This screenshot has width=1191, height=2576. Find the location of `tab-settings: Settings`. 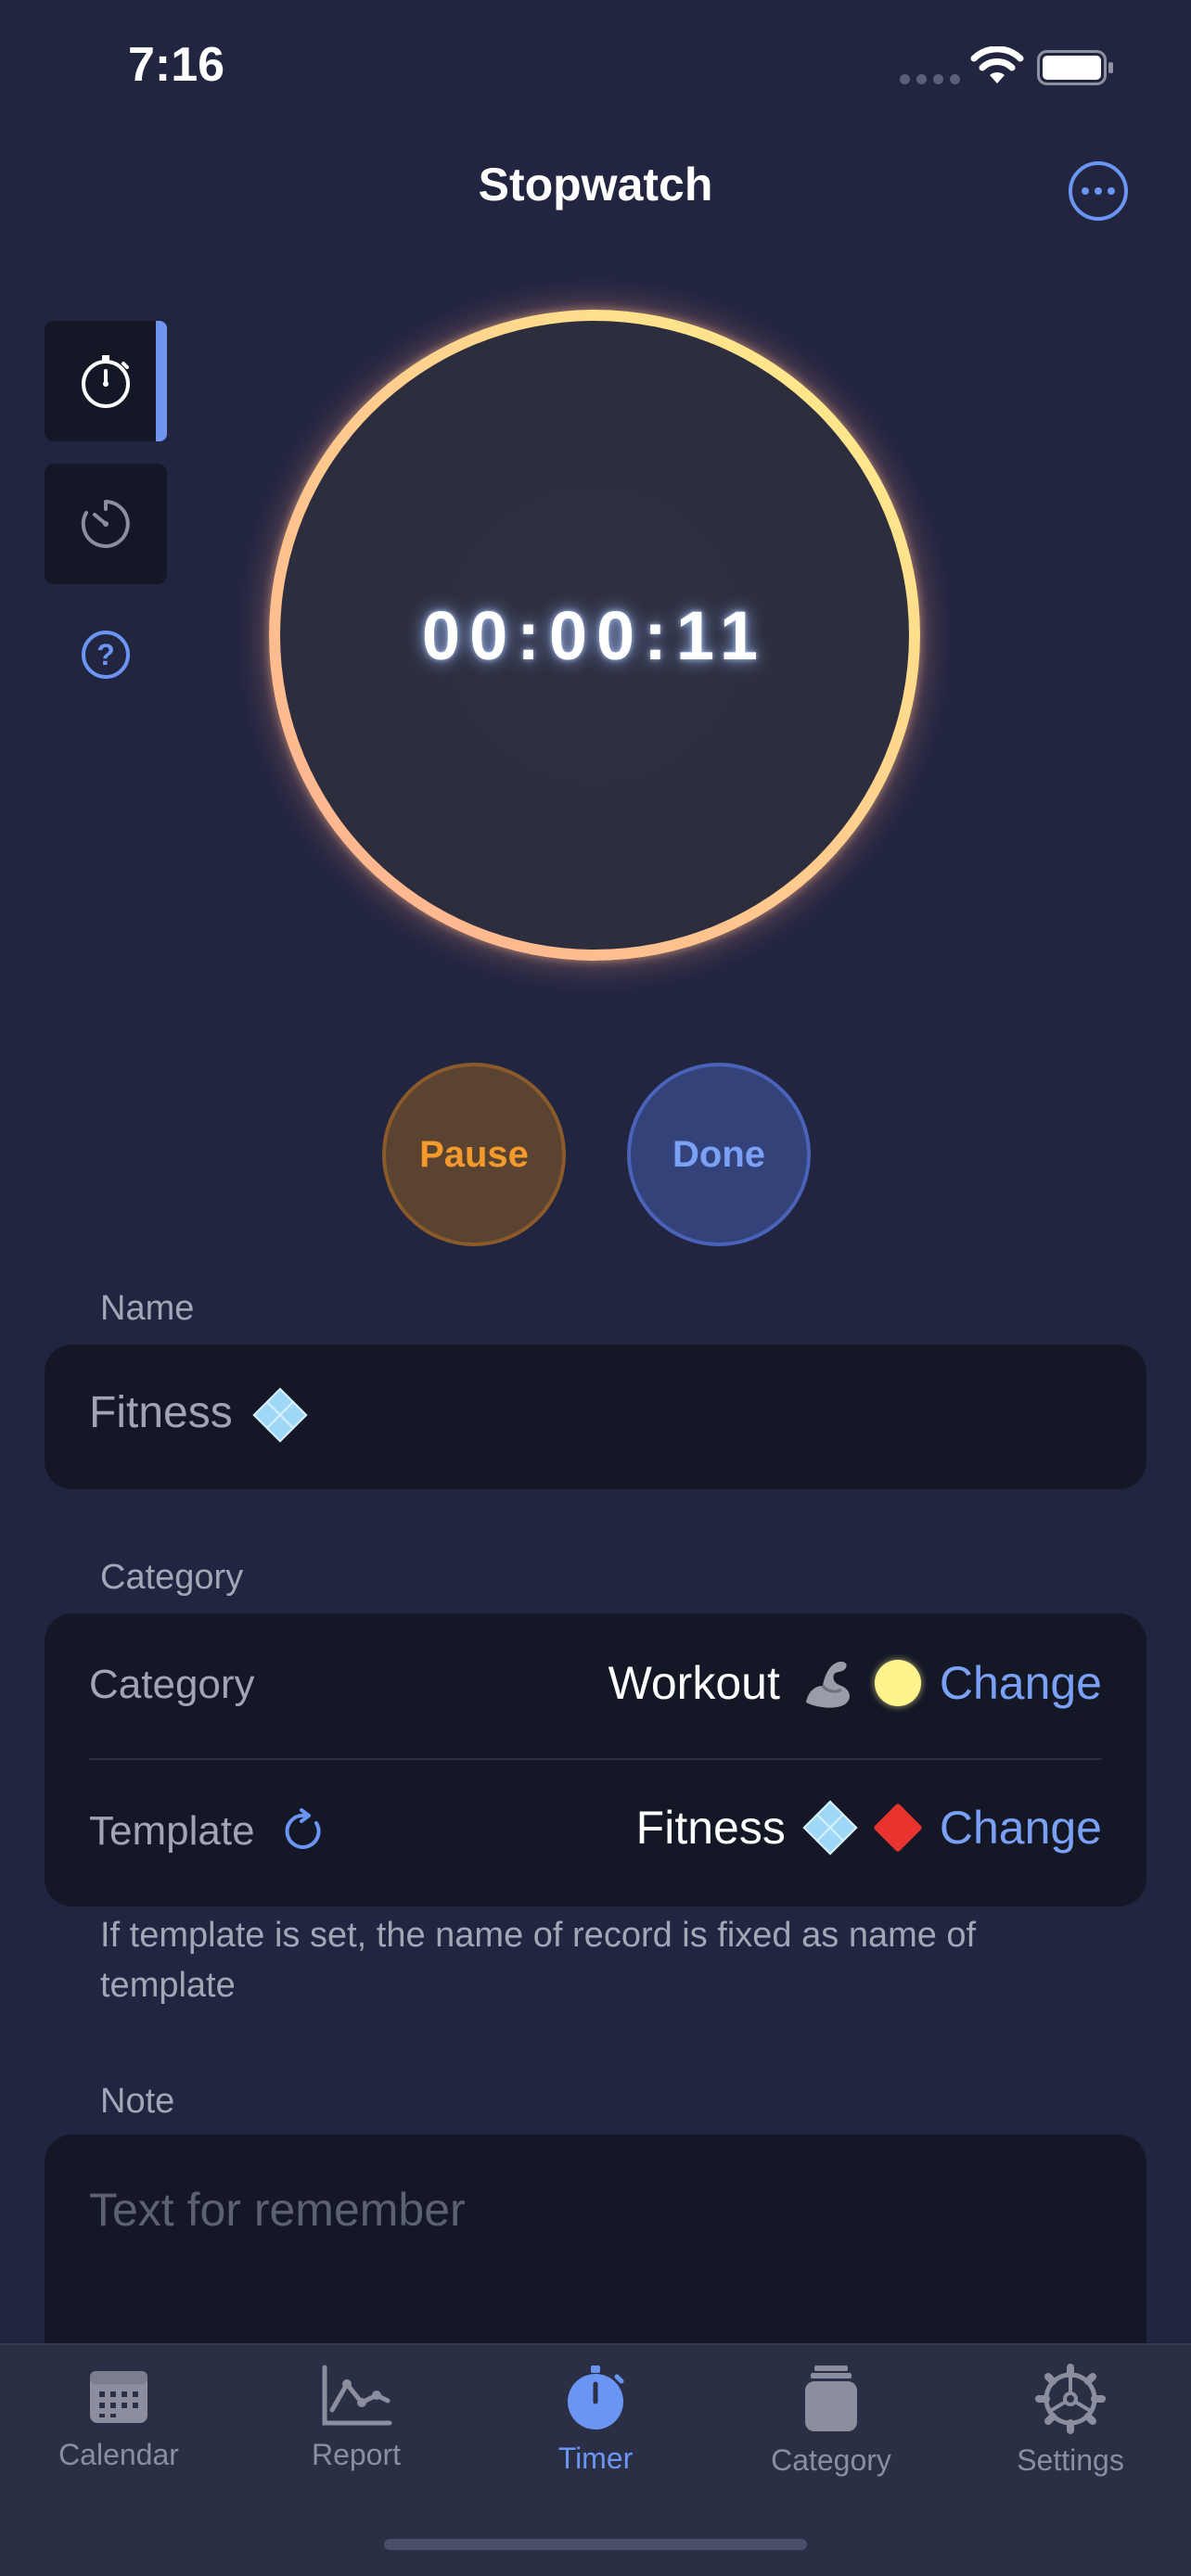

tab-settings: Settings is located at coordinates (1070, 2421).